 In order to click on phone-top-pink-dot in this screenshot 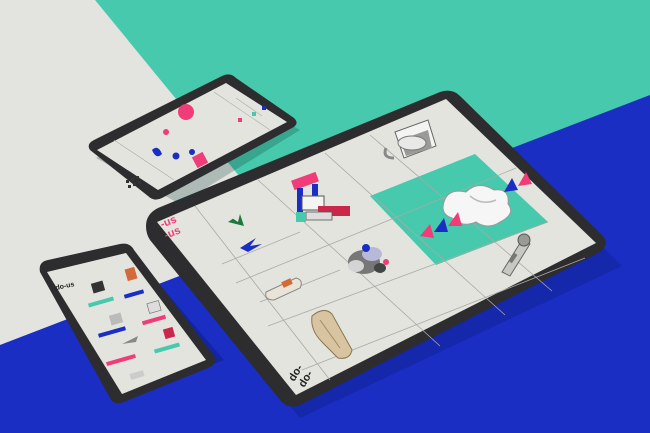, I will do `click(166, 132)`.